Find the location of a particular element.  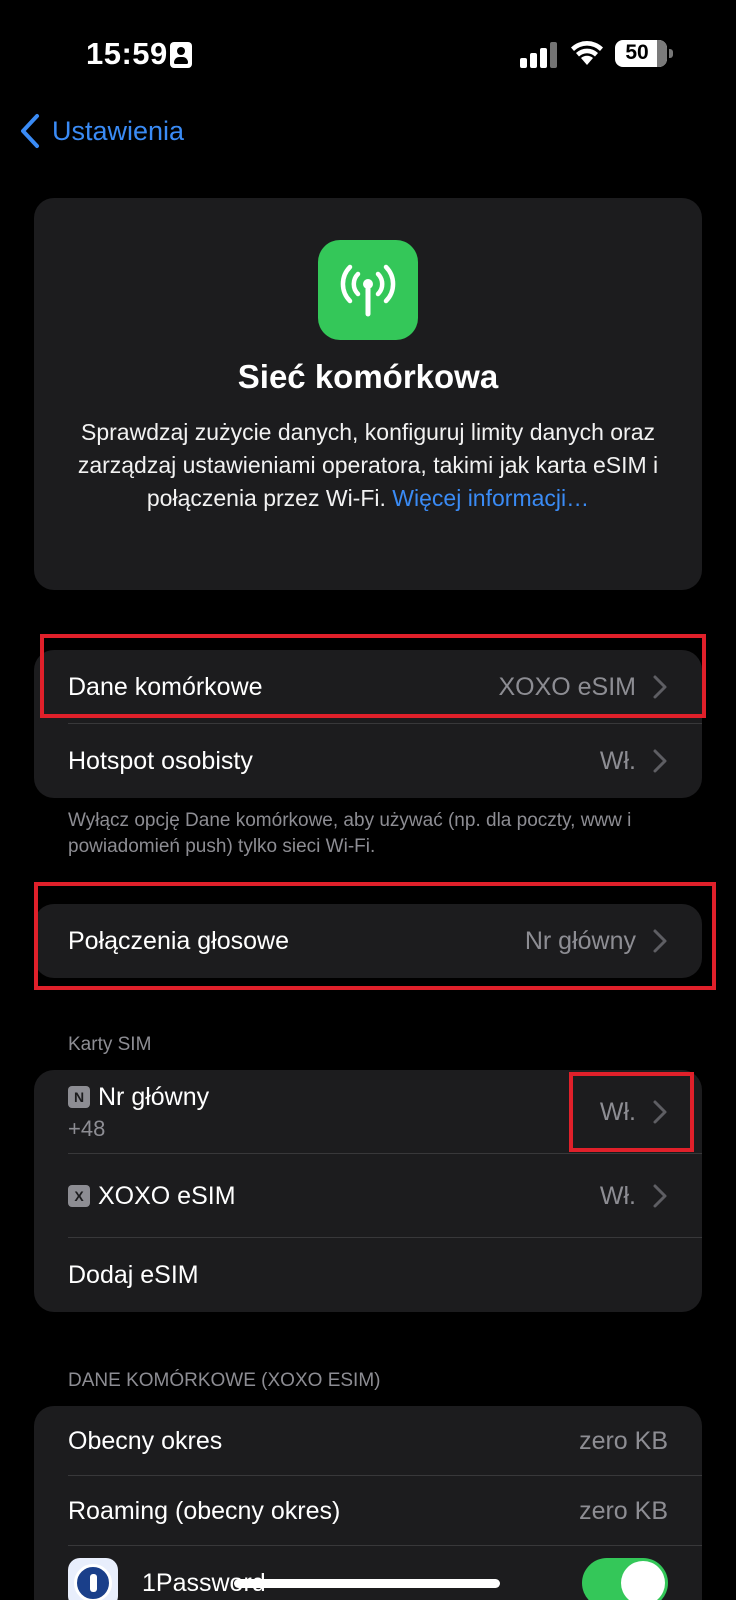

focus-person-icon is located at coordinates (181, 55).